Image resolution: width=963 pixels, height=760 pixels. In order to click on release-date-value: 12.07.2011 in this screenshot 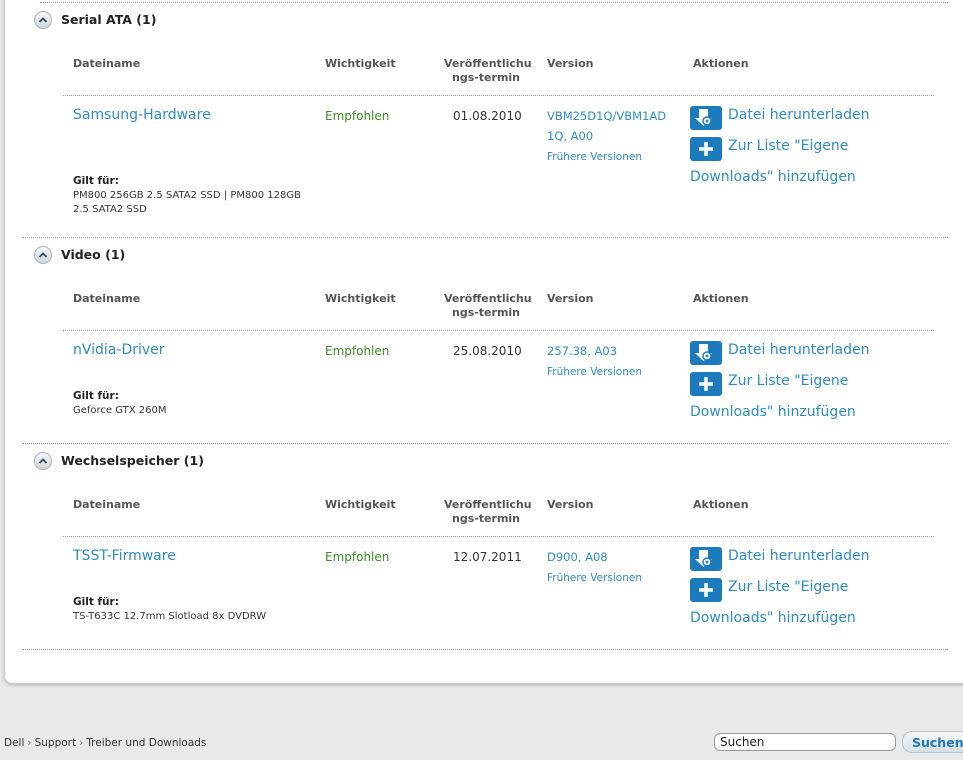, I will do `click(487, 557)`.